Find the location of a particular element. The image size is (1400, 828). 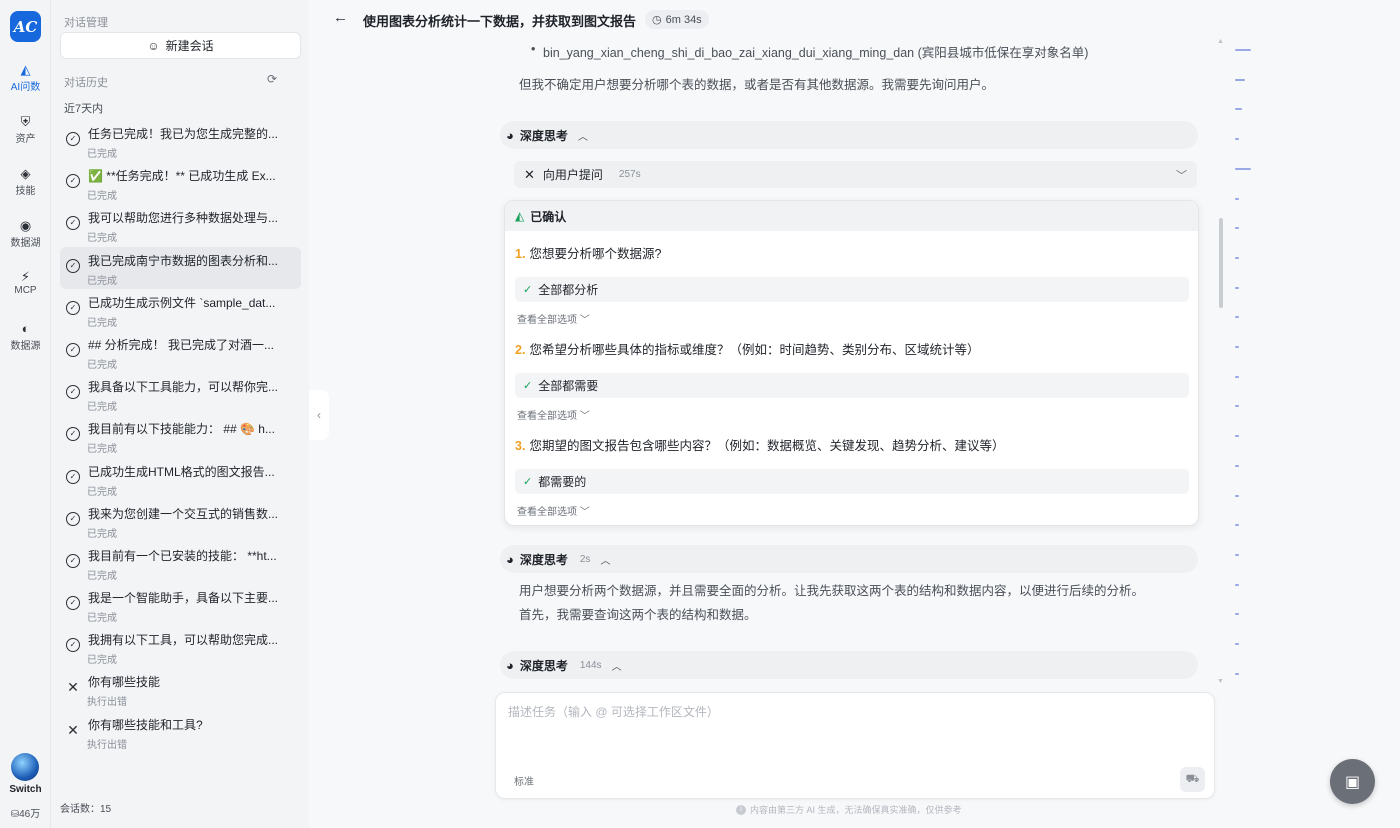

rail-item-mcp: ⚡ MCP is located at coordinates (25, 282).